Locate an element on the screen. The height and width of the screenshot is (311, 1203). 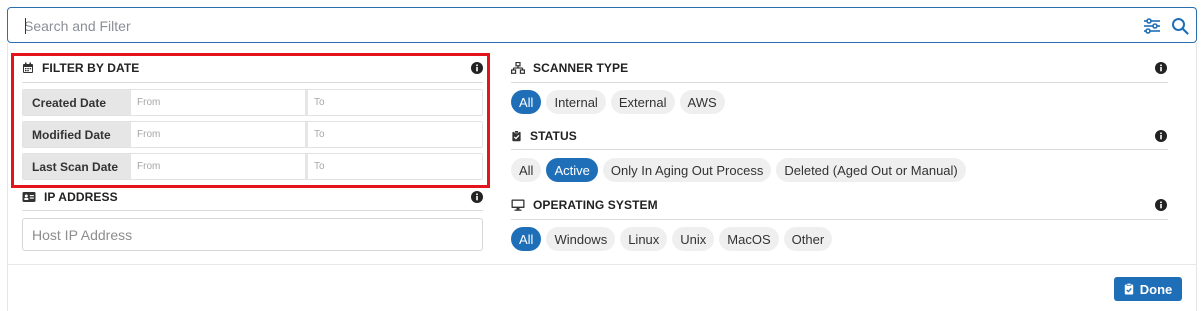
scanner-type-heading: SCANNER TYPE is located at coordinates (569, 68).